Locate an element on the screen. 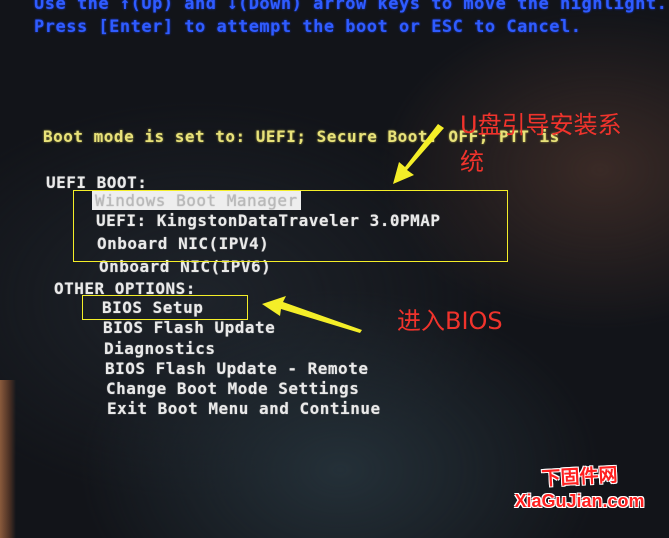 This screenshot has height=538, width=669. watermark-chinese: 下固件网 is located at coordinates (580, 477).